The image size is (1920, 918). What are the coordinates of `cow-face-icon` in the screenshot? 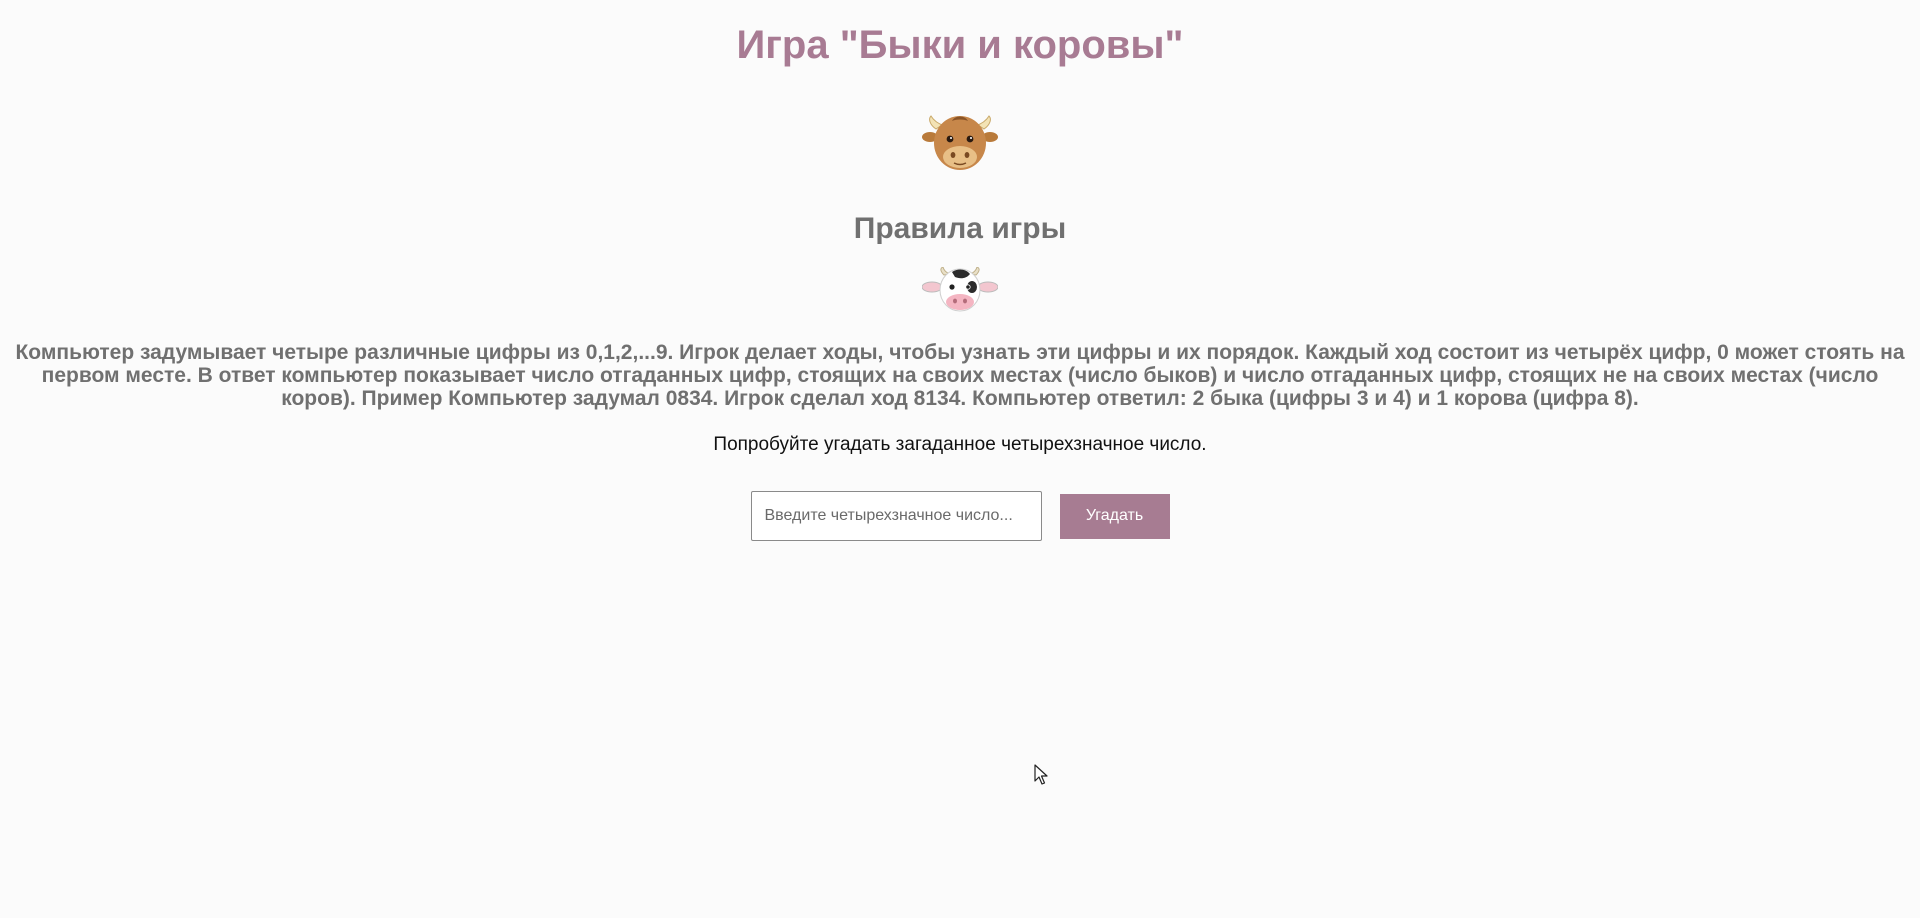 It's located at (960, 289).